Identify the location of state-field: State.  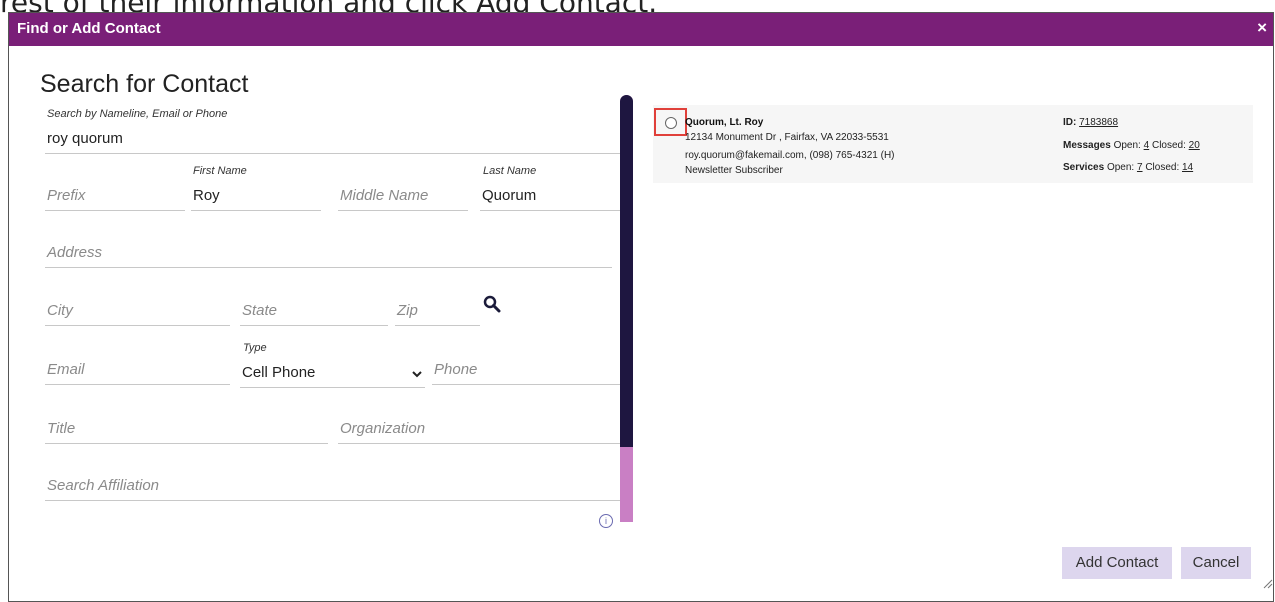
(314, 313).